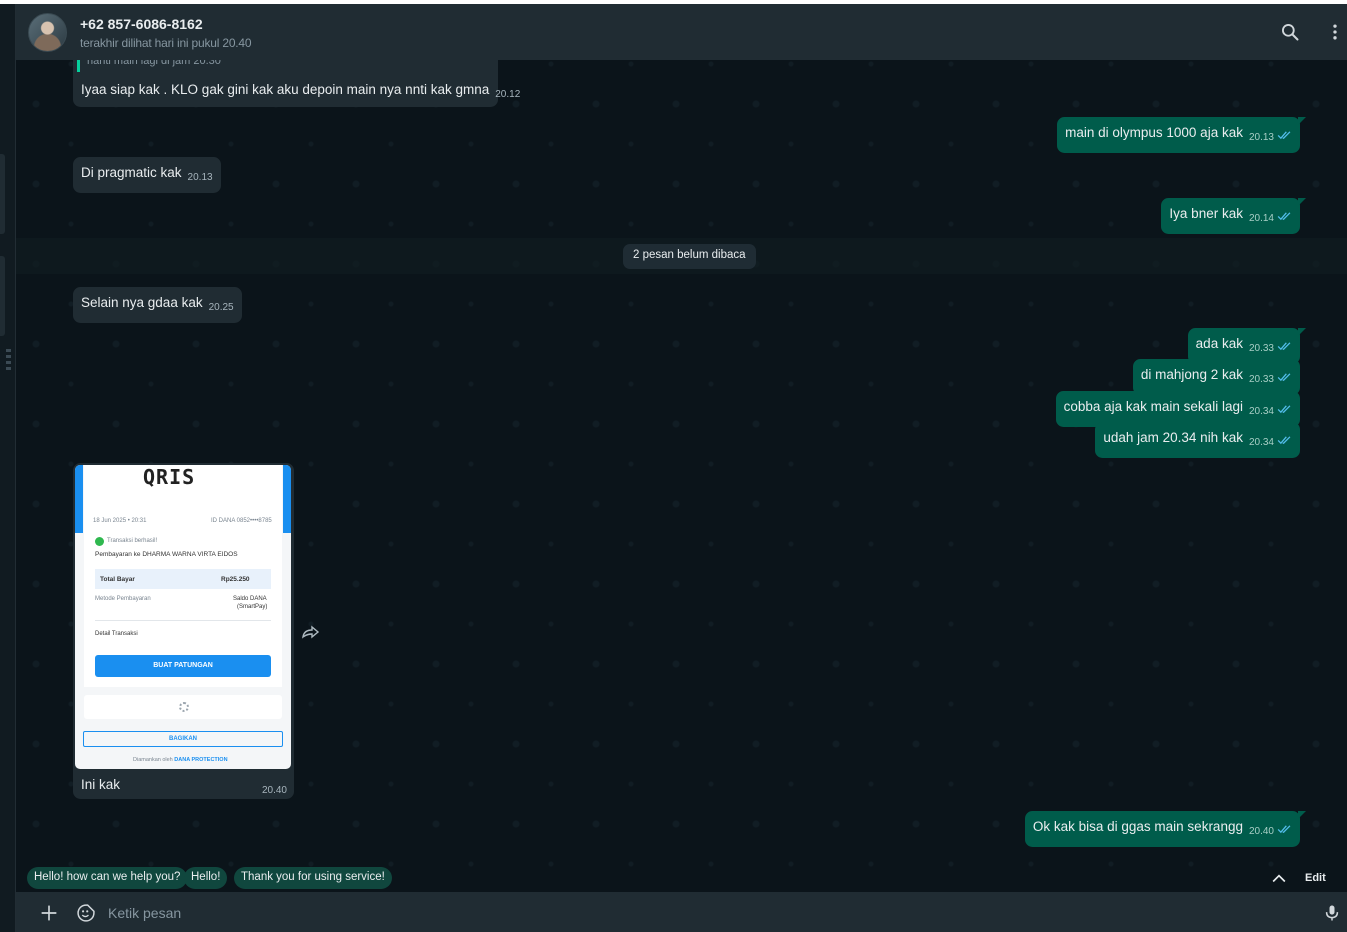 The image size is (1347, 932). Describe the element at coordinates (1206, 213) in the screenshot. I see `message-text: Iya bner kak` at that location.